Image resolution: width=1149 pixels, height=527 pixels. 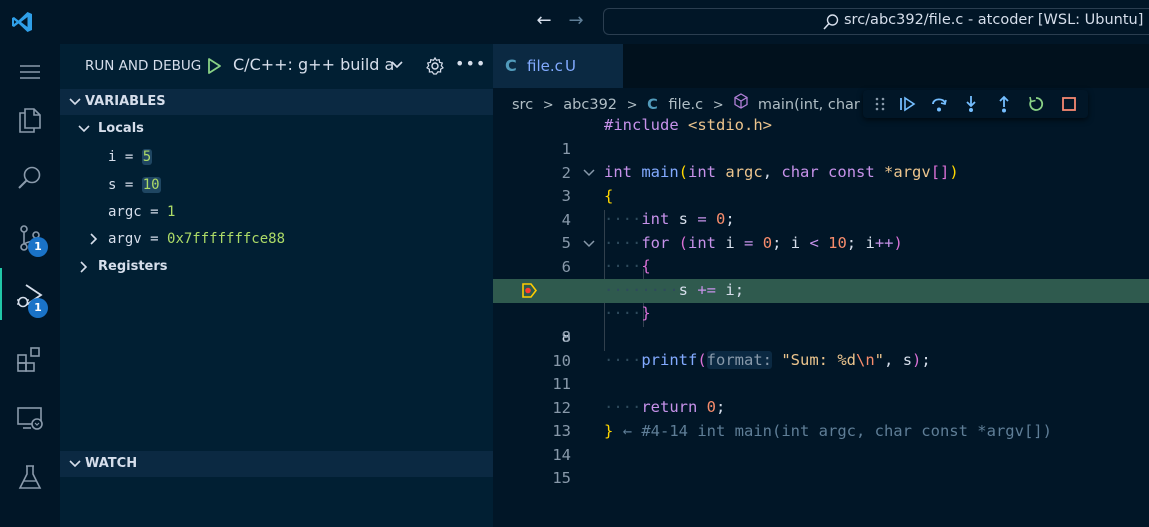 I want to click on variable-value: 10, so click(x=151, y=185).